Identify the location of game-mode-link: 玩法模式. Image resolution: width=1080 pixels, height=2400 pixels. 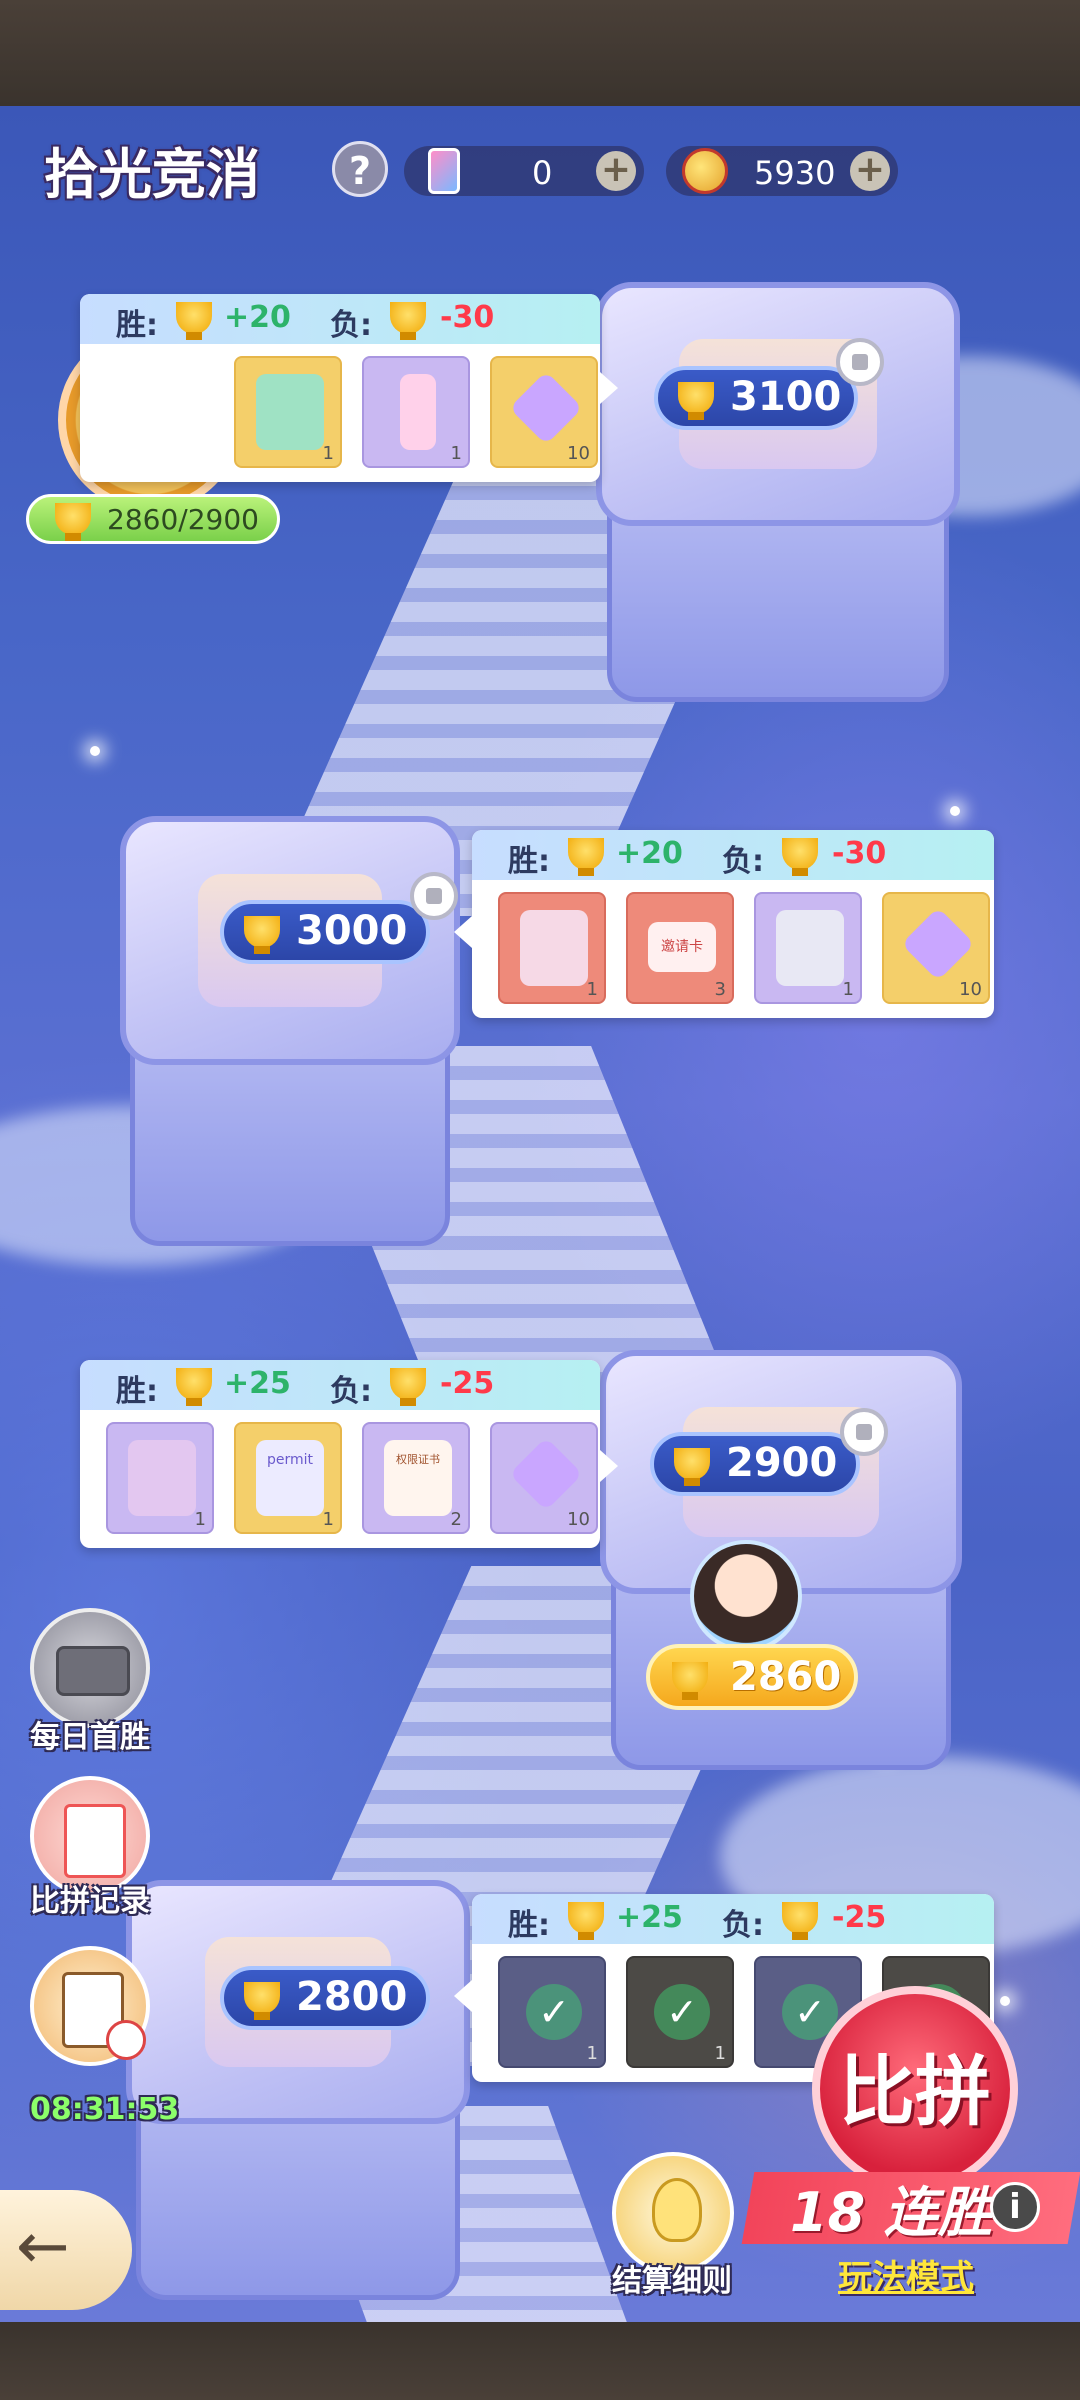
(906, 2274).